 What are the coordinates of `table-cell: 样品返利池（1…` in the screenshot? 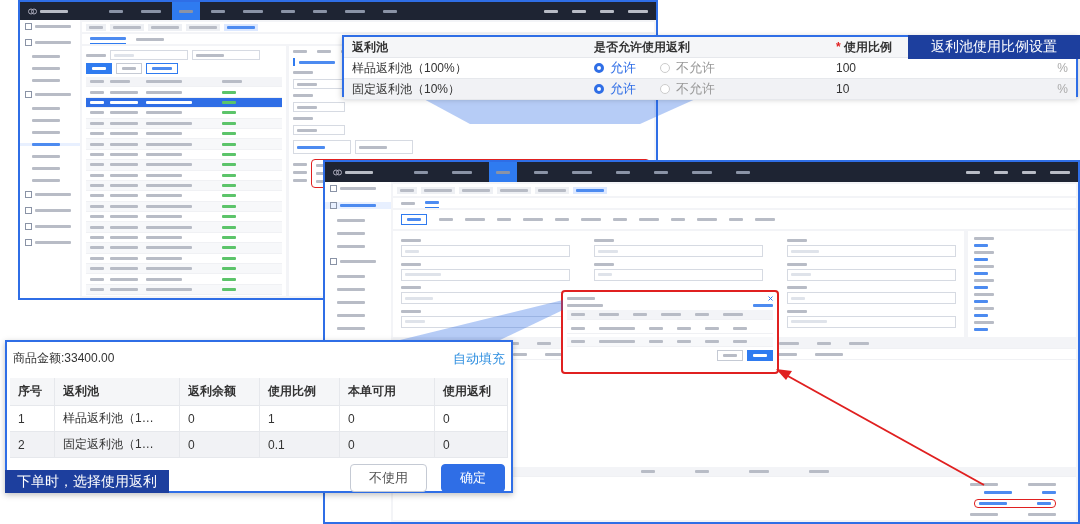 It's located at (108, 418).